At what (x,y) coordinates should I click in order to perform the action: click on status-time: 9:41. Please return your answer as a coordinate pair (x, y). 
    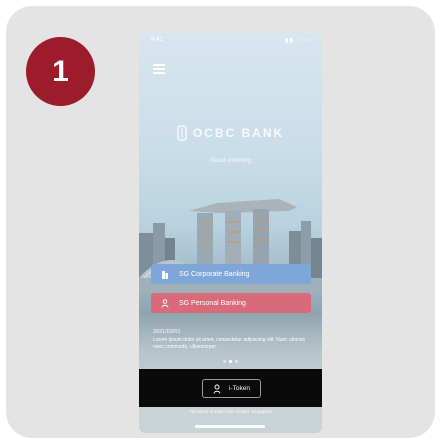
    Looking at the image, I should click on (157, 40).